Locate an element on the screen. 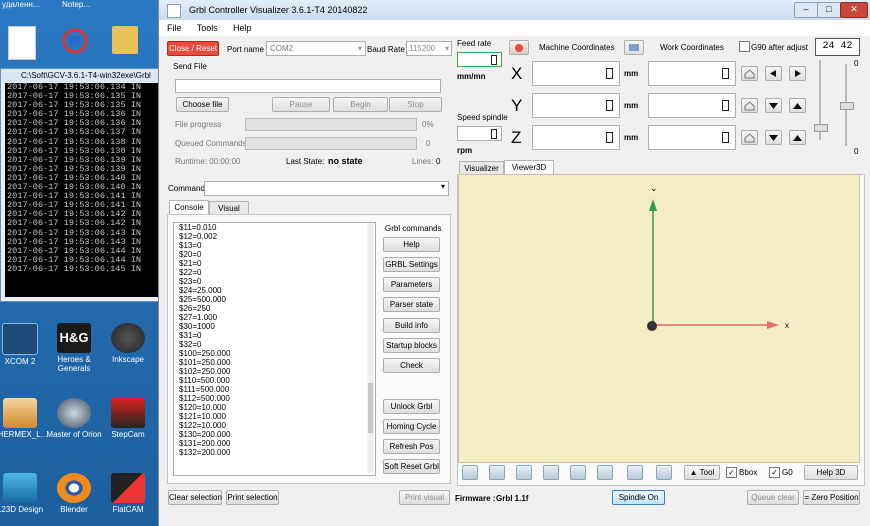  view-iso-icon is located at coordinates (470, 472).